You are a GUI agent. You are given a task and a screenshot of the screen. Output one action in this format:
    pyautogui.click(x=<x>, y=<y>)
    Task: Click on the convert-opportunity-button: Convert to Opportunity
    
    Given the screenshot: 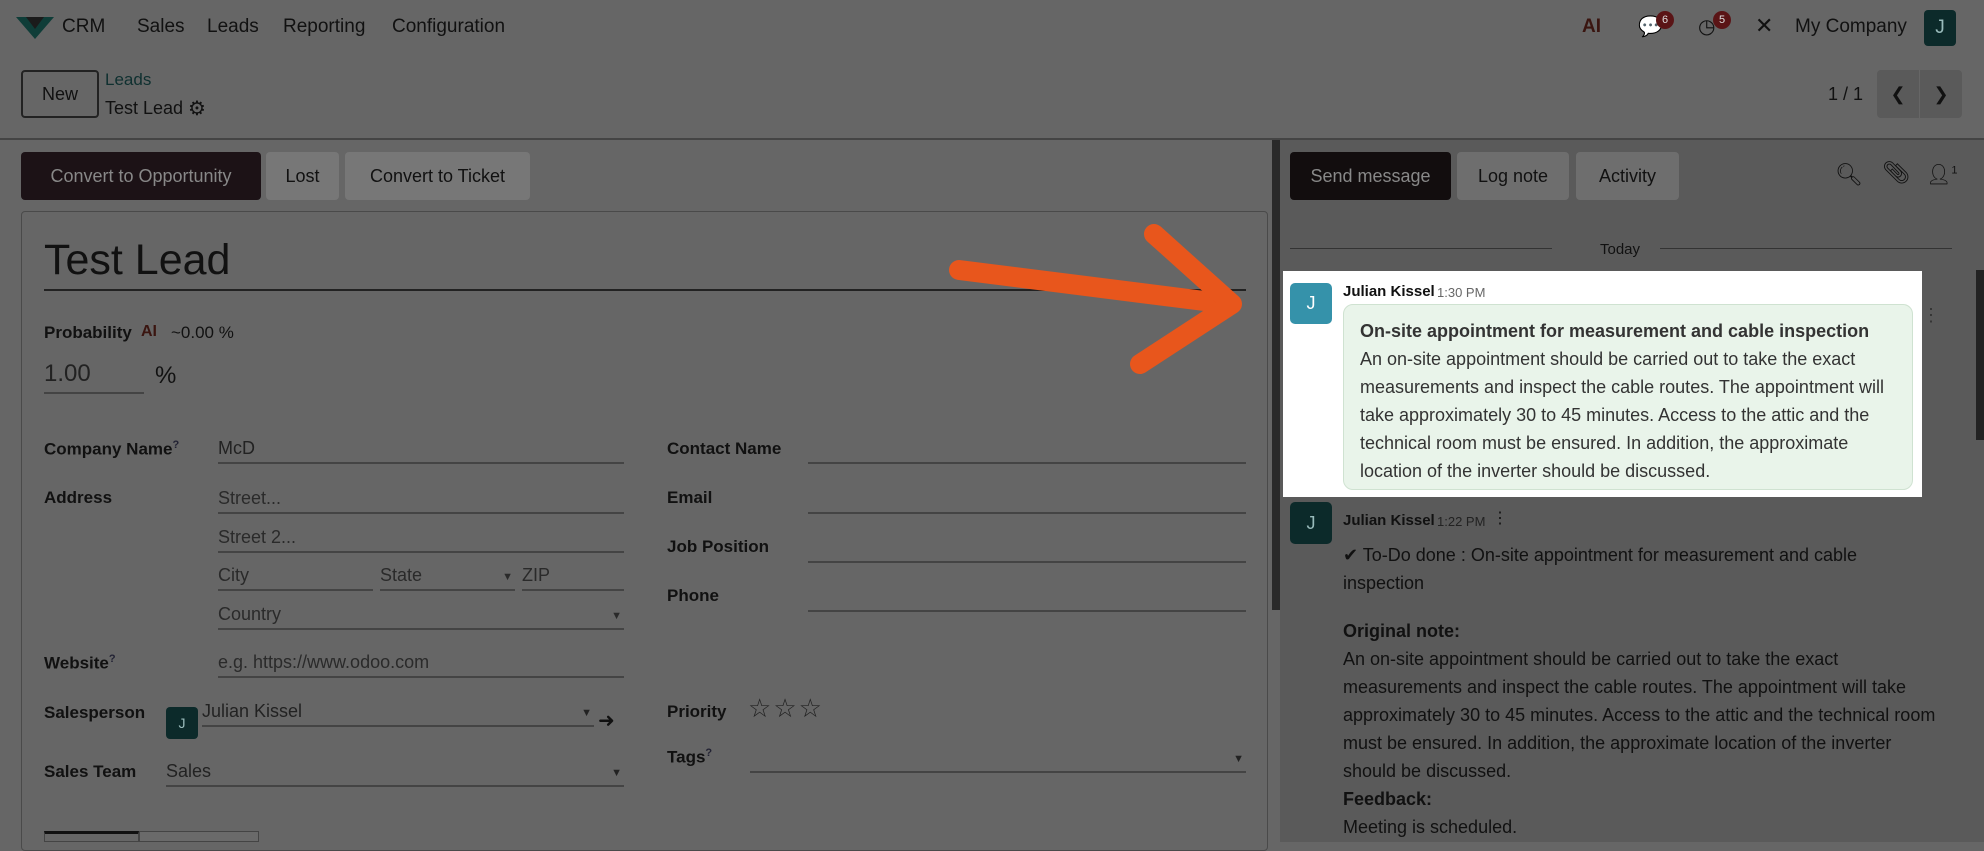 What is the action you would take?
    pyautogui.click(x=141, y=176)
    